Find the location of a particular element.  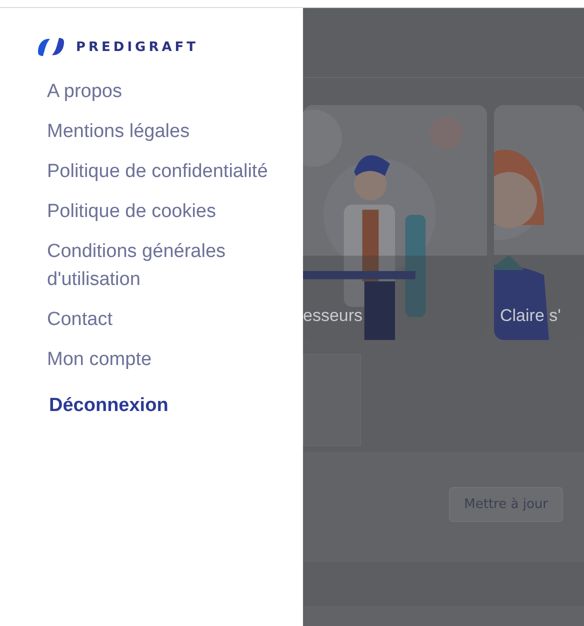

brand-name: PREDIGRAFT is located at coordinates (137, 47).